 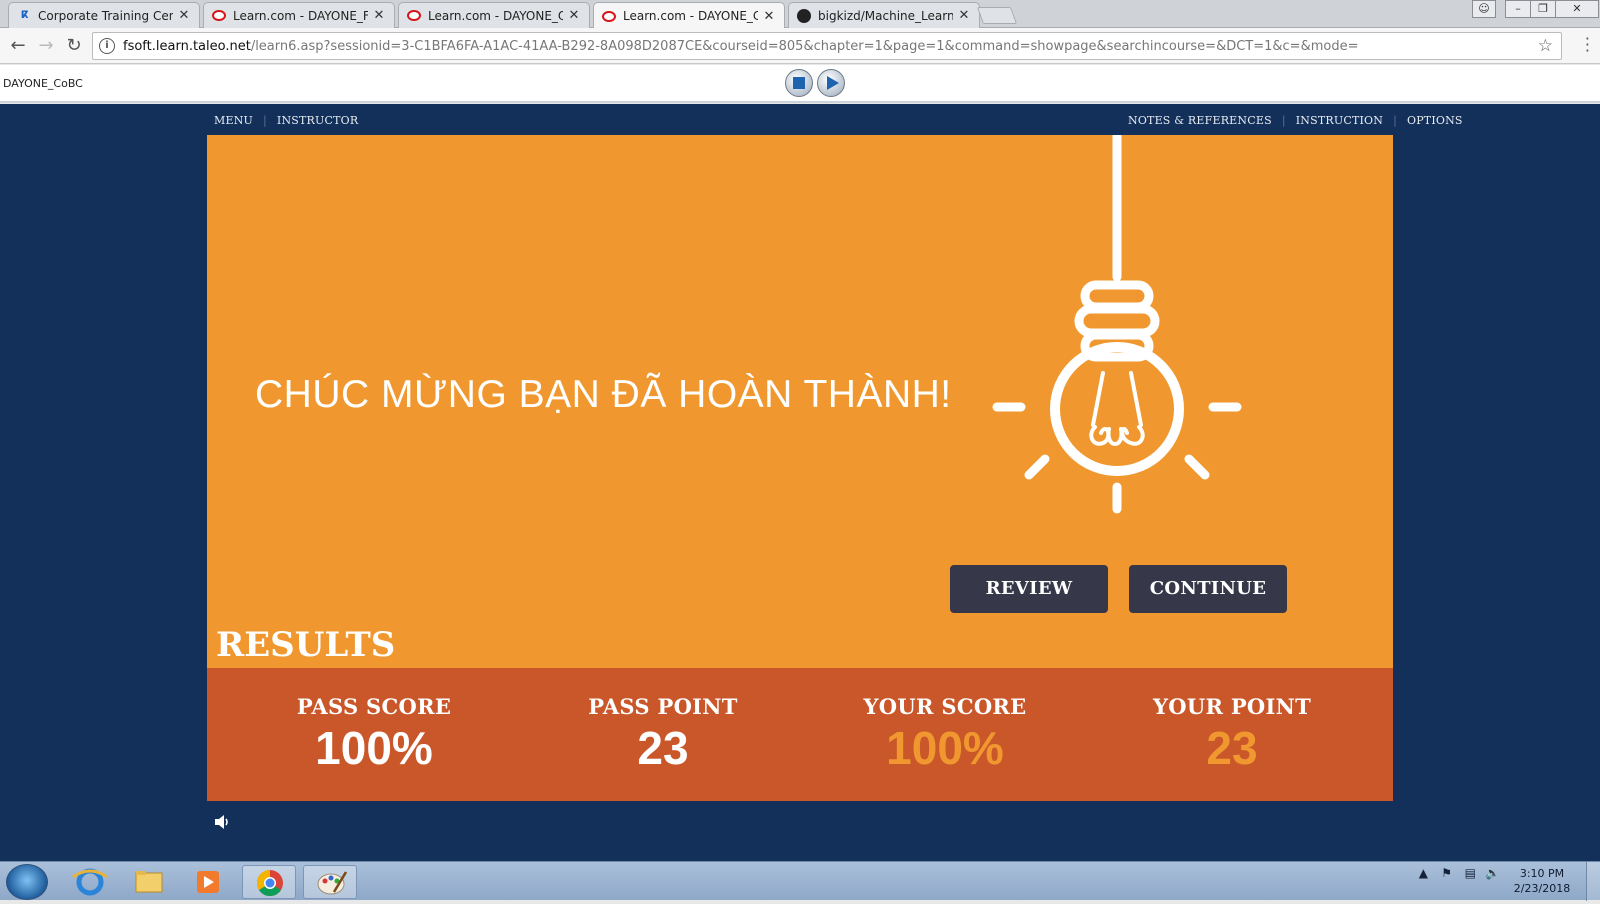 What do you see at coordinates (187, 46) in the screenshot?
I see `url-host: fsoft.learn.taleo.net` at bounding box center [187, 46].